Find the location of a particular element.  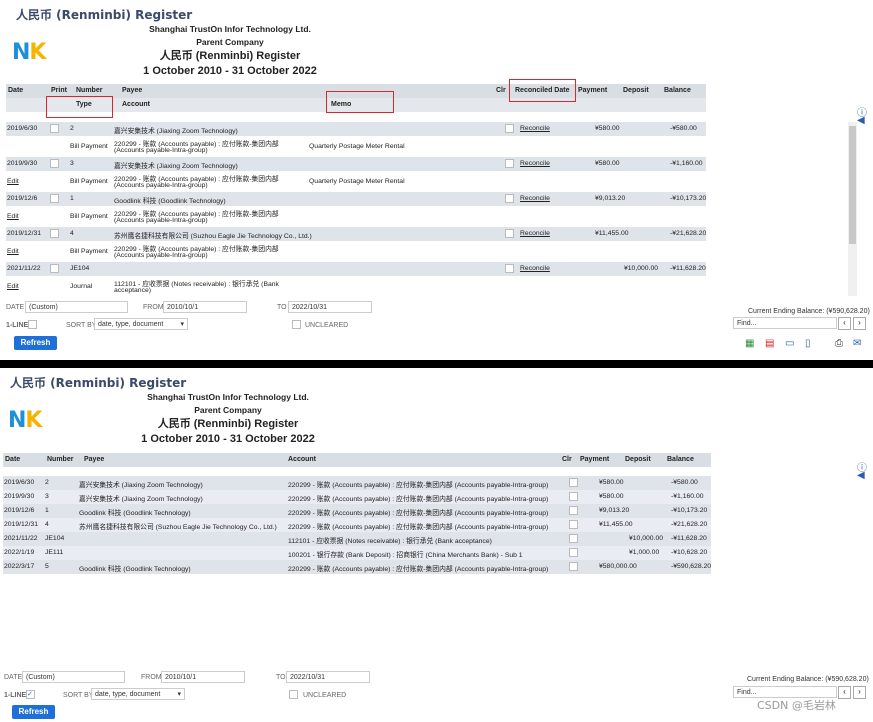

next-button-2: › is located at coordinates (859, 692).